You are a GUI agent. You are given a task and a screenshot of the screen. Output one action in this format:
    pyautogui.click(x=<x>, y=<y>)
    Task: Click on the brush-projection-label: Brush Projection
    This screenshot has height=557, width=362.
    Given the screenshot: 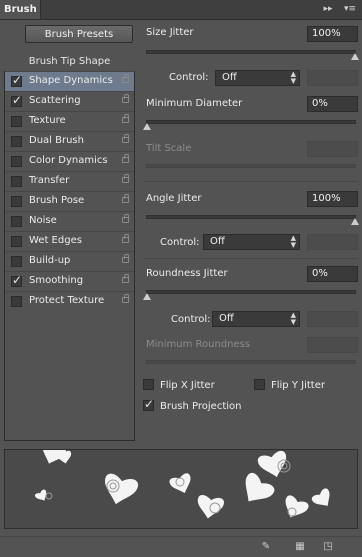 What is the action you would take?
    pyautogui.click(x=200, y=406)
    